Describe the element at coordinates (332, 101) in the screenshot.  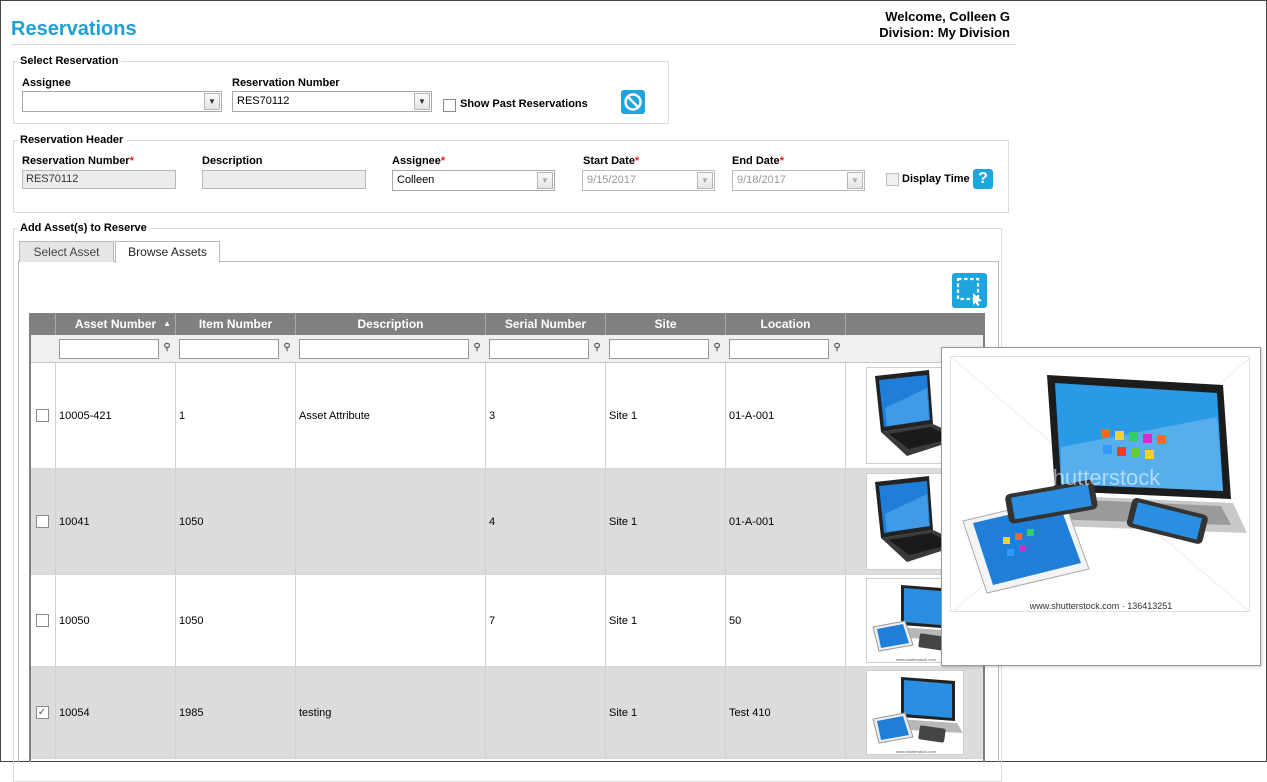
I see `reservation-number-select: RES70112 ▼` at that location.